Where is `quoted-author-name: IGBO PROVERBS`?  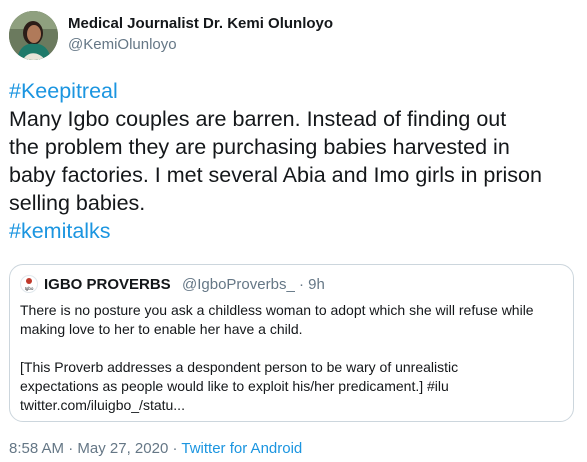
quoted-author-name: IGBO PROVERBS is located at coordinates (107, 284).